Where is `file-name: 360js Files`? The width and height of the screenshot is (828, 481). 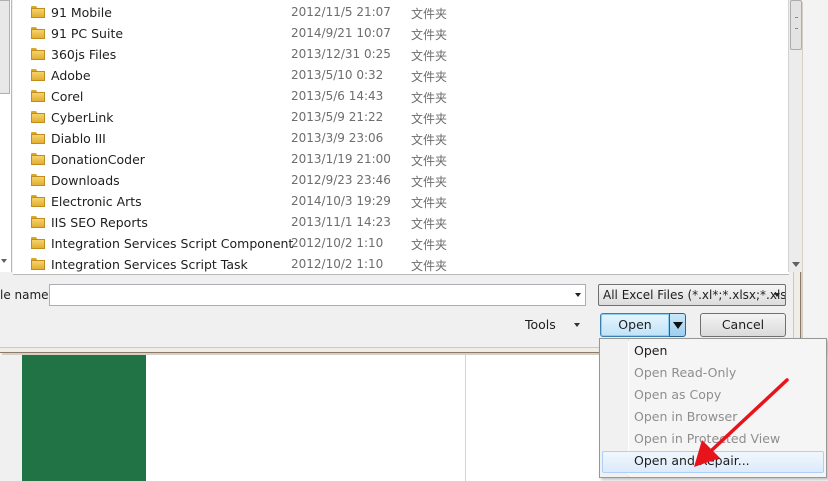 file-name: 360js Files is located at coordinates (84, 54).